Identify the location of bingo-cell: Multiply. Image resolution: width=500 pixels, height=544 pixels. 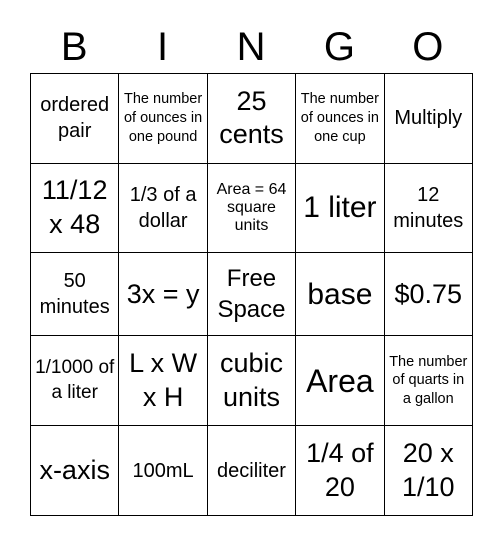
(428, 118).